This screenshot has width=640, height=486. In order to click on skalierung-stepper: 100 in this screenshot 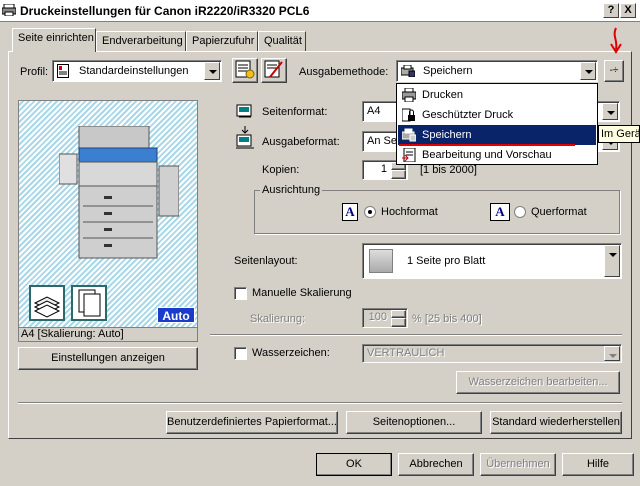, I will do `click(385, 318)`.